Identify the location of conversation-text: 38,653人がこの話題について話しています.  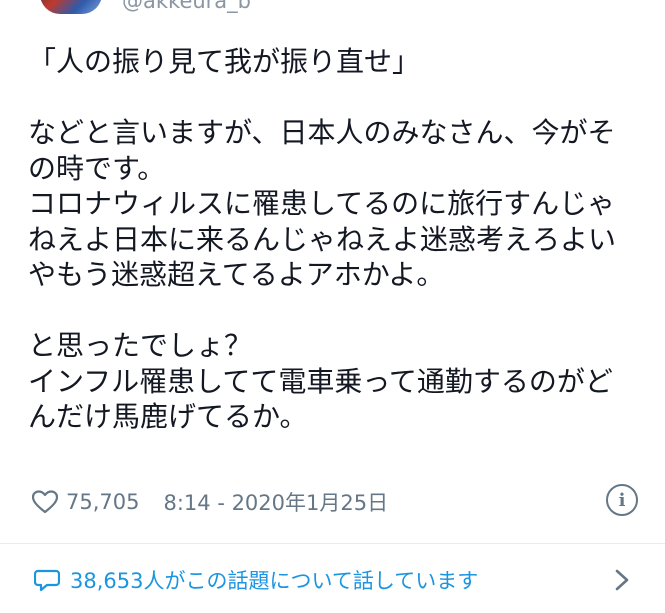
(274, 580).